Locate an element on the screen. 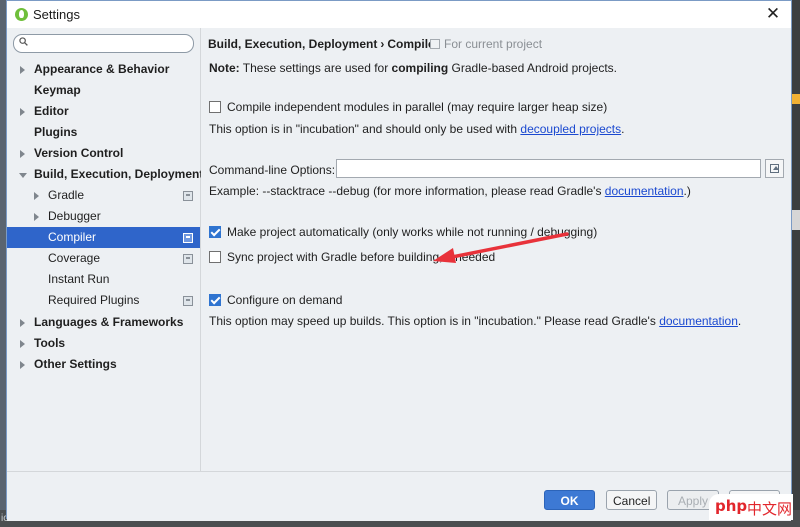 The width and height of the screenshot is (800, 527). scope-label: For current project is located at coordinates (486, 44).